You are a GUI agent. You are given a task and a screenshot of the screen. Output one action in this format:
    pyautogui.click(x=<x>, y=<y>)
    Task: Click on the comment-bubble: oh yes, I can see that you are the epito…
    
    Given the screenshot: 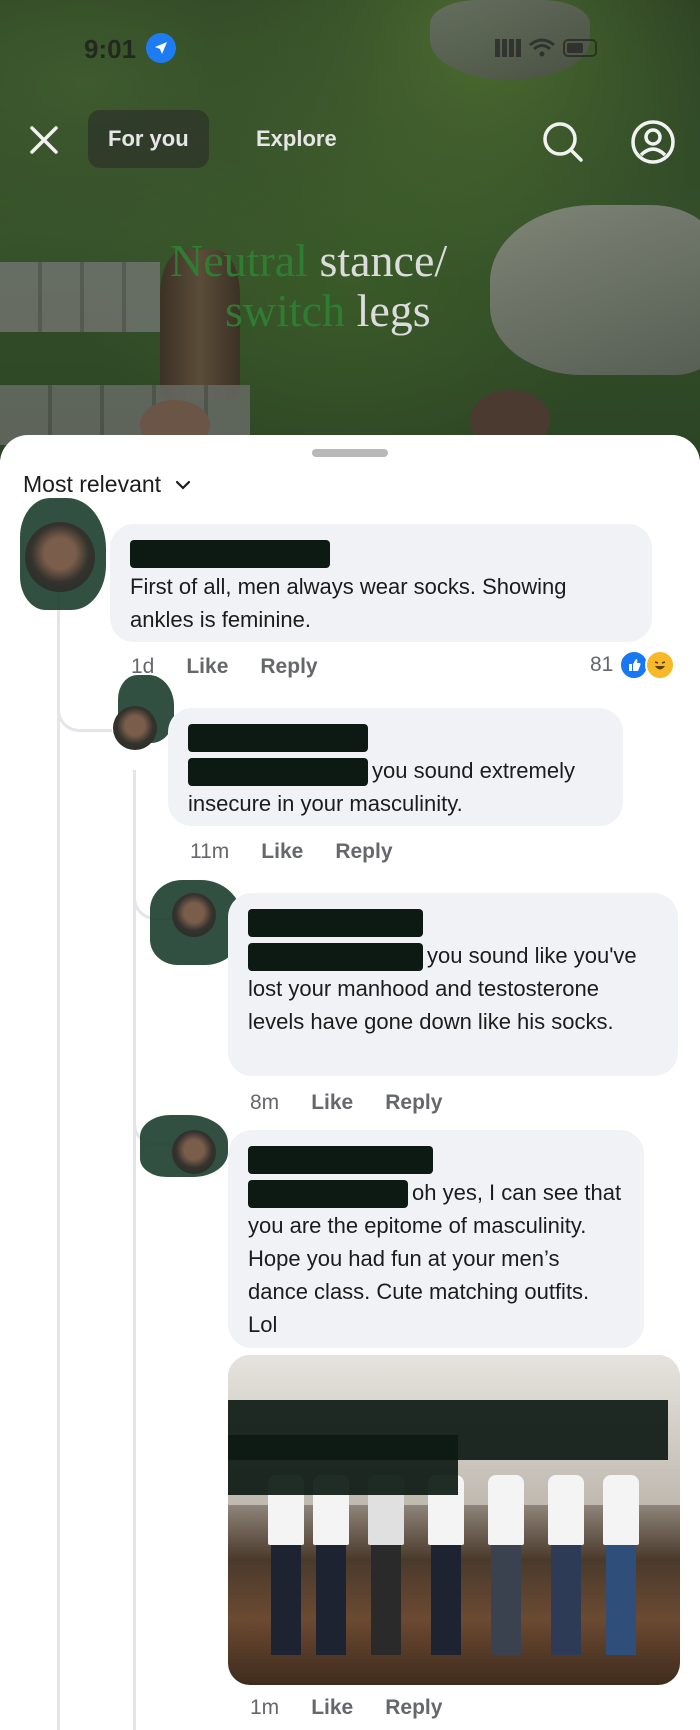 What is the action you would take?
    pyautogui.click(x=436, y=1239)
    